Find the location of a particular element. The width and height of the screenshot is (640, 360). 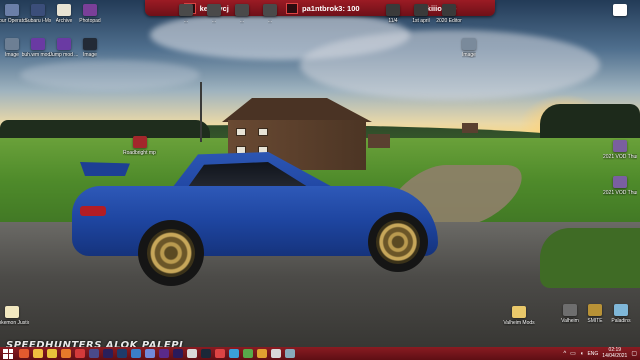

wallpaper-treeline is located at coordinates (105, 129).